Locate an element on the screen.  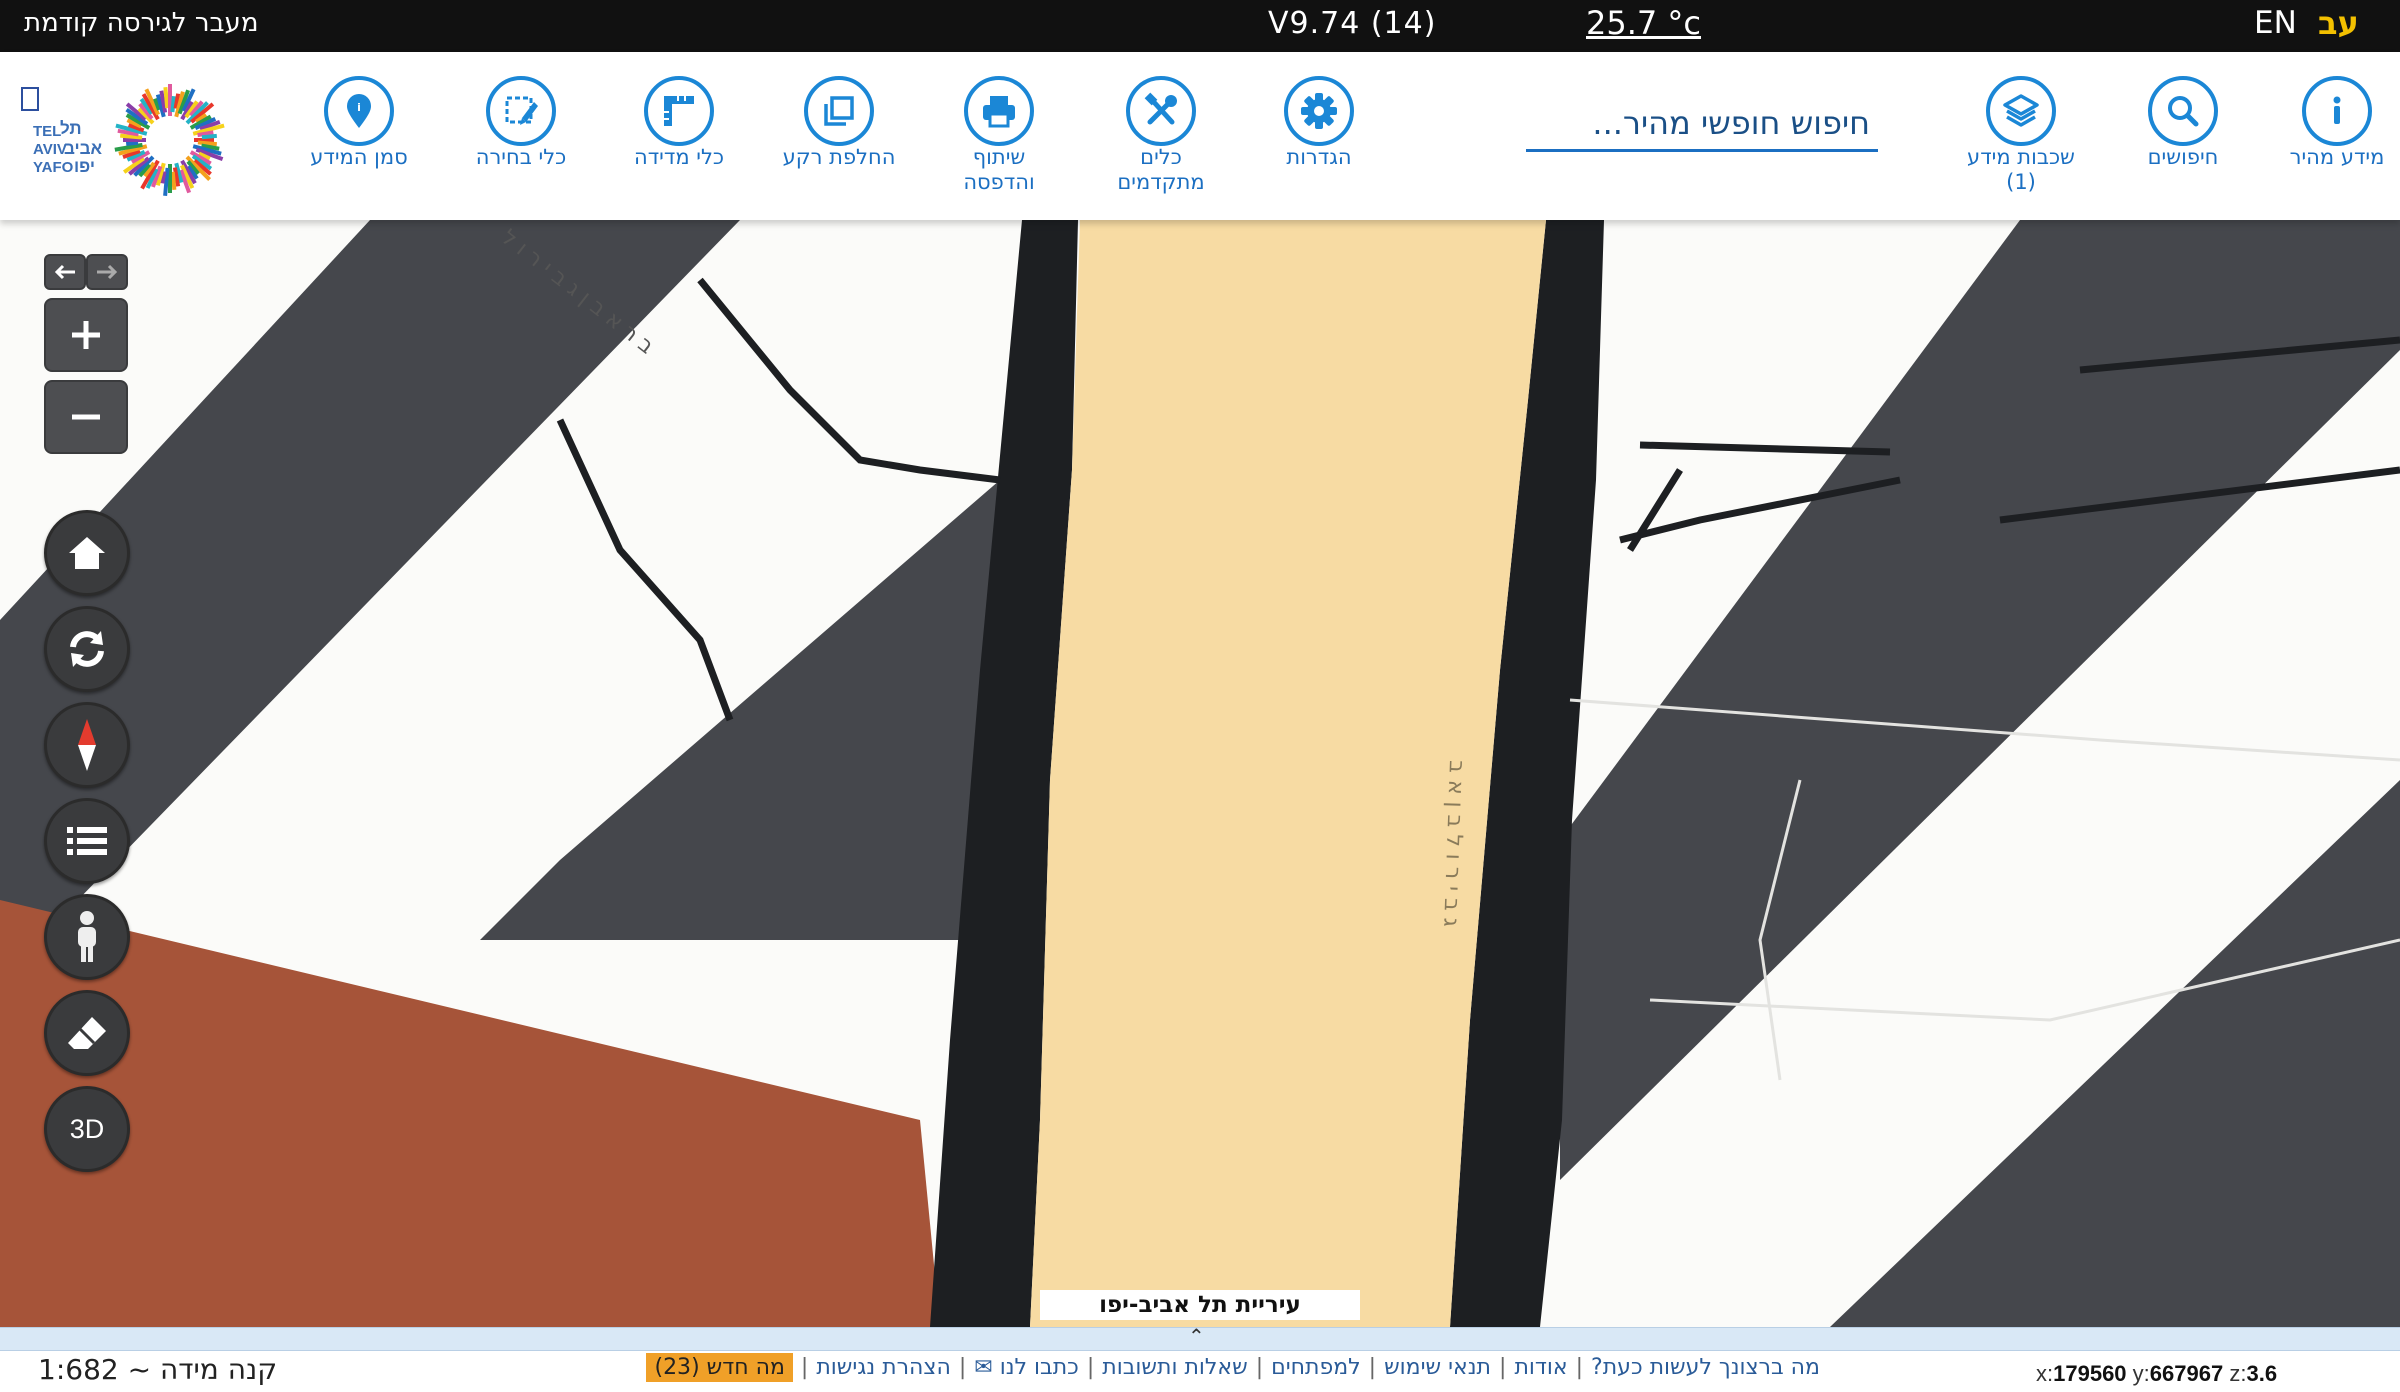
search-icon is located at coordinates (2183, 111).